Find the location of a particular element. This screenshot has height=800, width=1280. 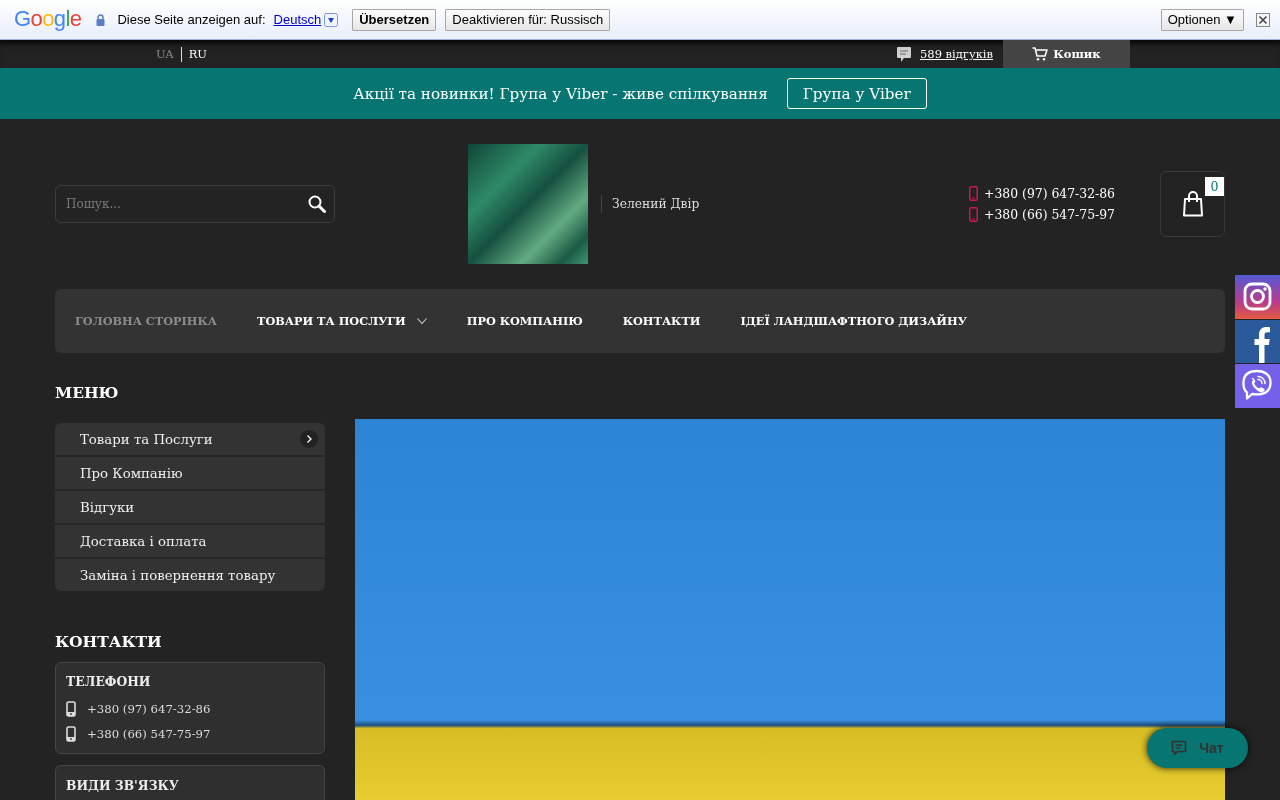

google-logo: Google is located at coordinates (48, 18).